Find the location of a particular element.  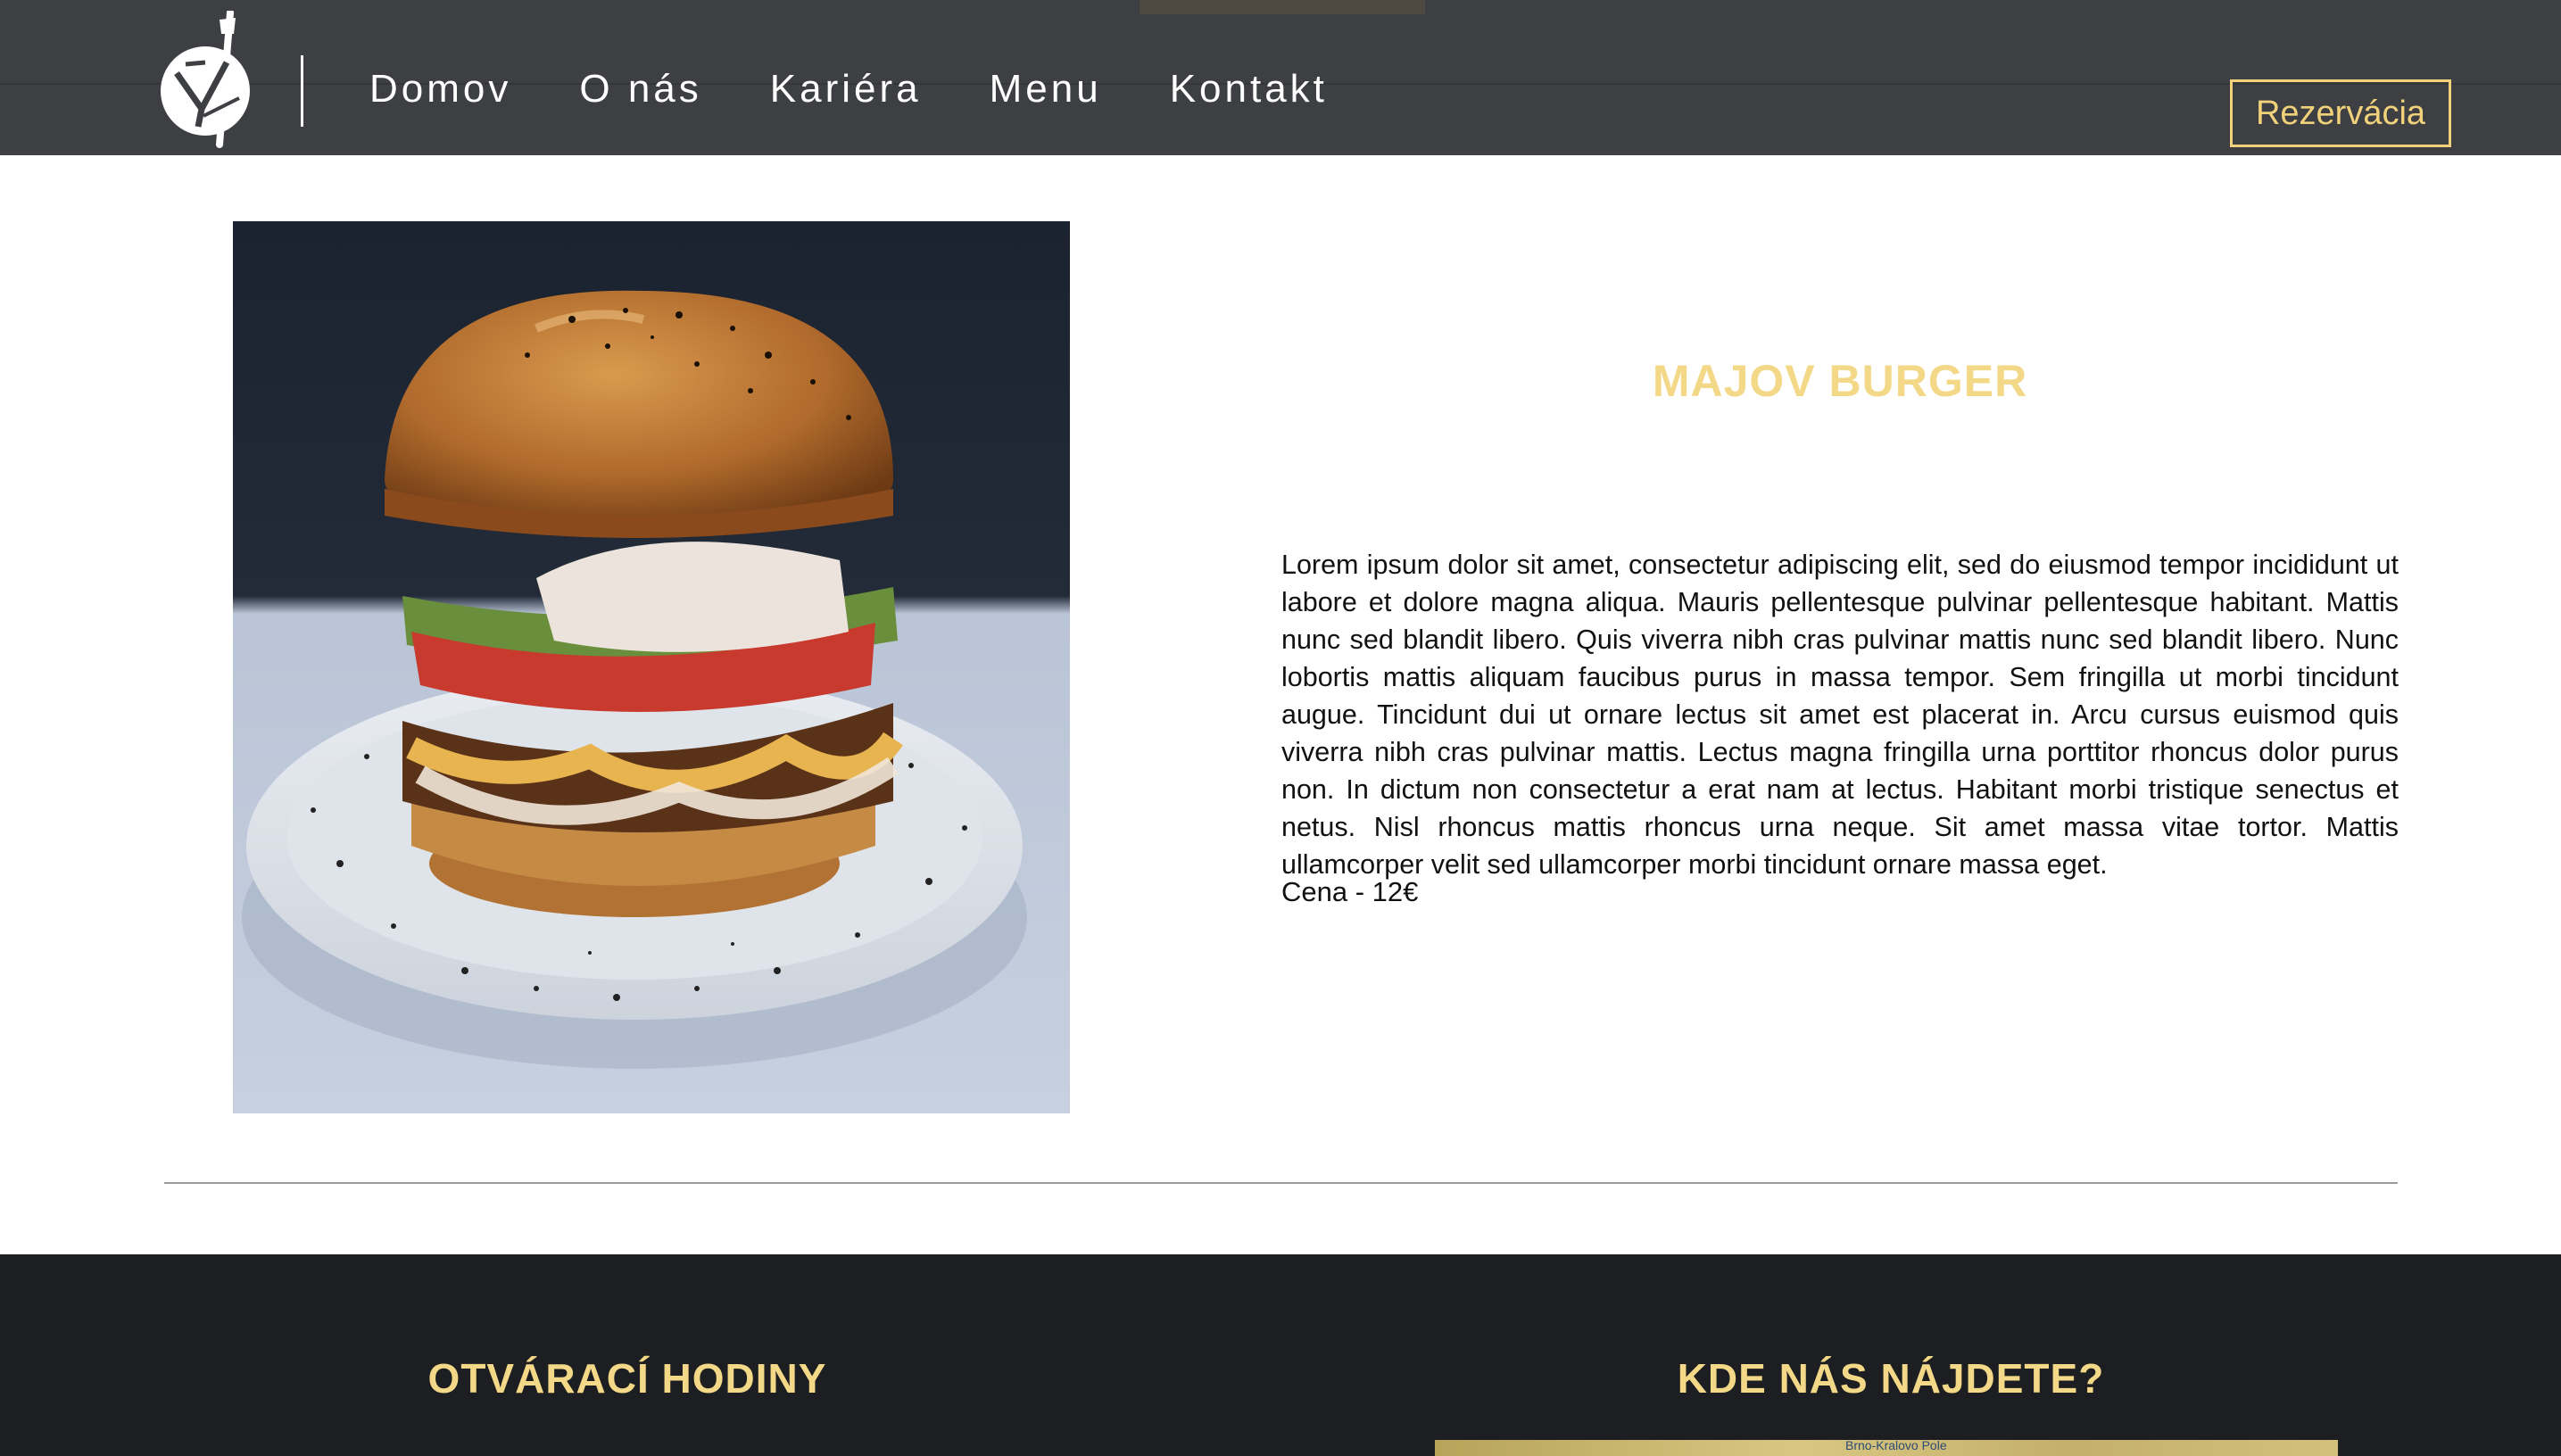

logo-icon is located at coordinates (208, 80).